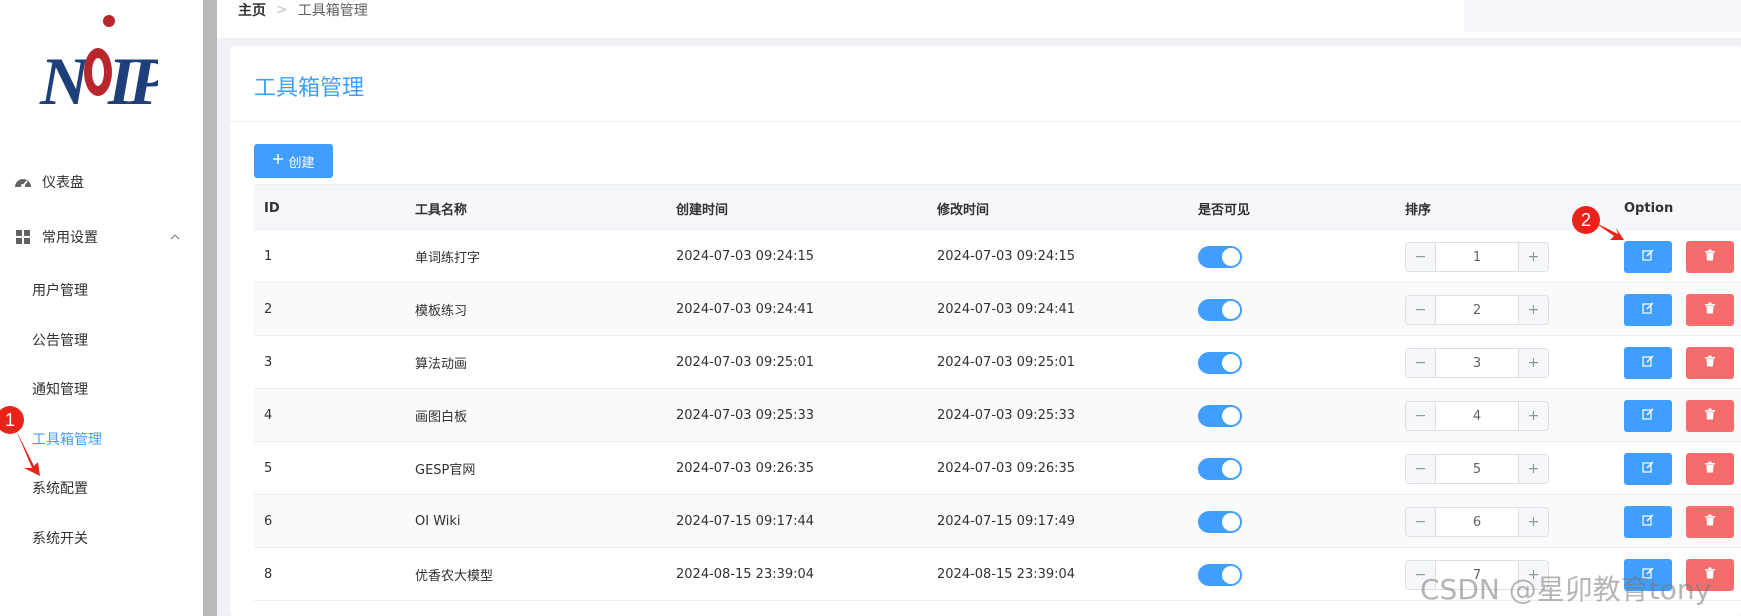 This screenshot has width=1741, height=616. Describe the element at coordinates (63, 183) in the screenshot. I see `menu-dashboard-label: 仪表盘` at that location.